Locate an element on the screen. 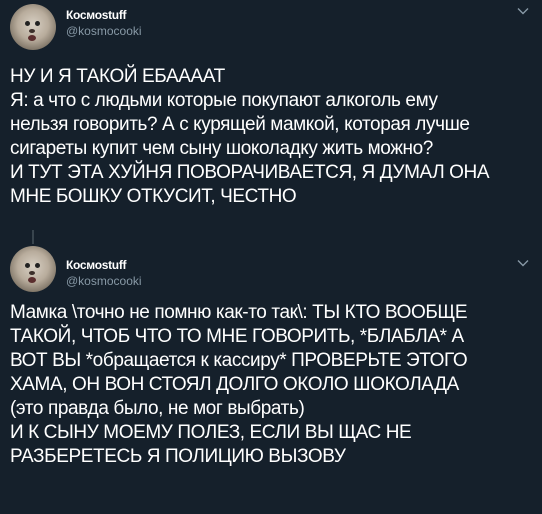 The width and height of the screenshot is (542, 514). tweet-text-line: ХАМА, ОН ВОН СТОЯЛ ДОЛГО ОКОЛО ШОКОЛАДА is located at coordinates (234, 384).